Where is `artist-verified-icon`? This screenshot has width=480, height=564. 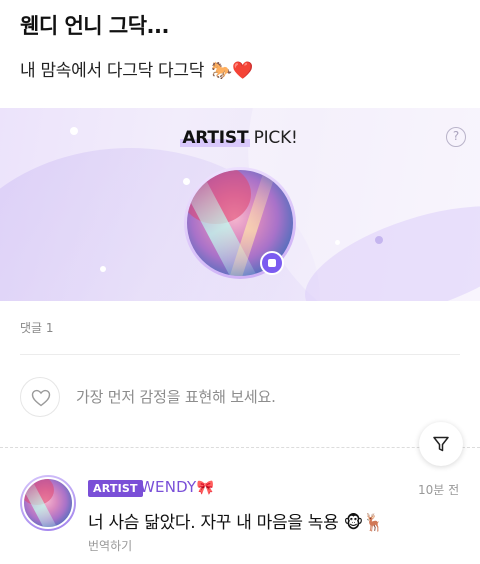 artist-verified-icon is located at coordinates (272, 263).